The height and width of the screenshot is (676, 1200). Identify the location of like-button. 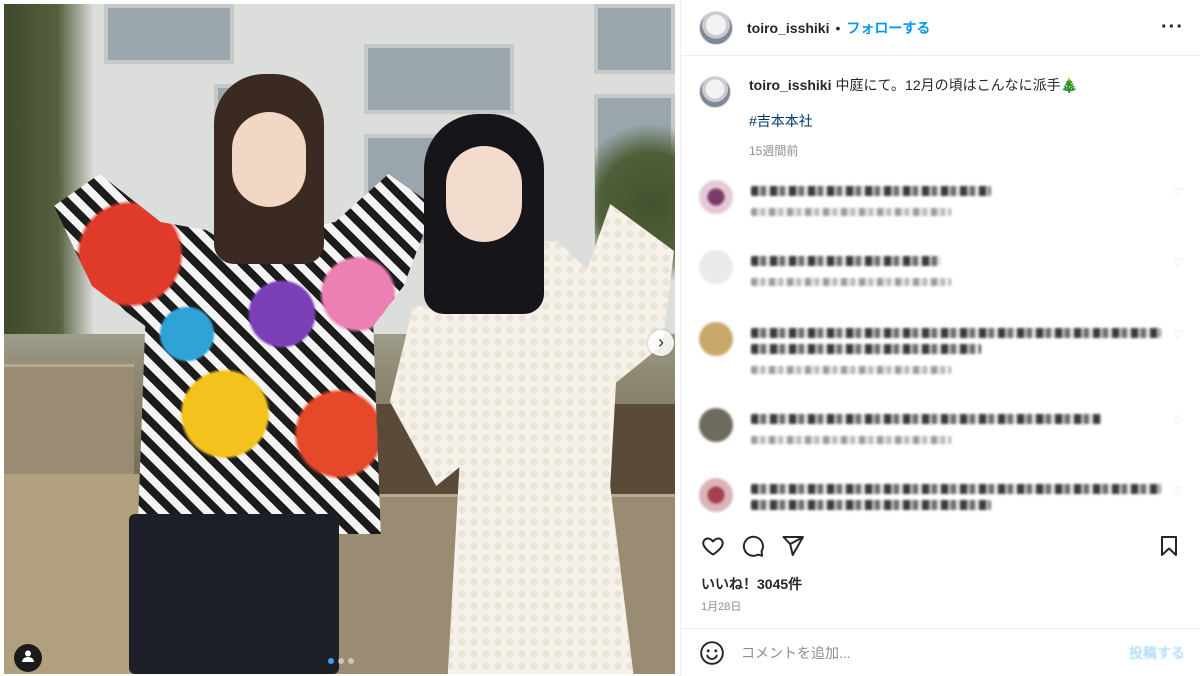
(713, 546).